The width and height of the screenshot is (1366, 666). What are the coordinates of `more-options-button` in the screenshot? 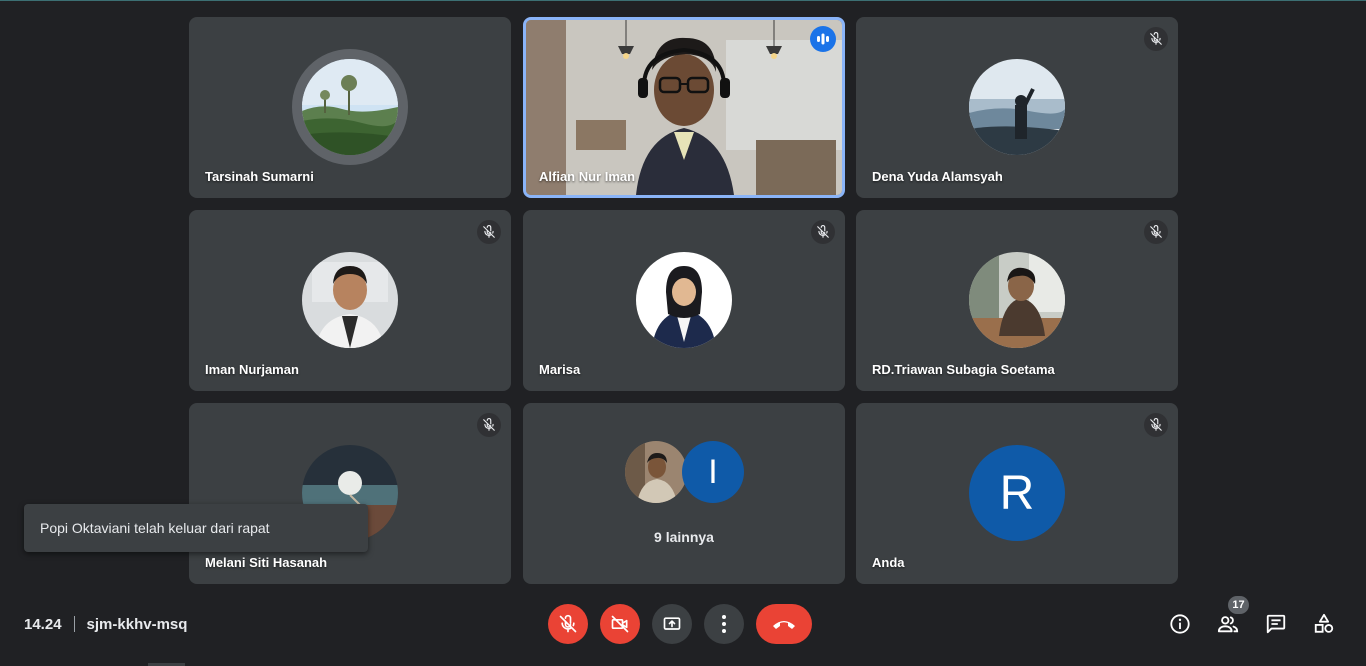 It's located at (724, 624).